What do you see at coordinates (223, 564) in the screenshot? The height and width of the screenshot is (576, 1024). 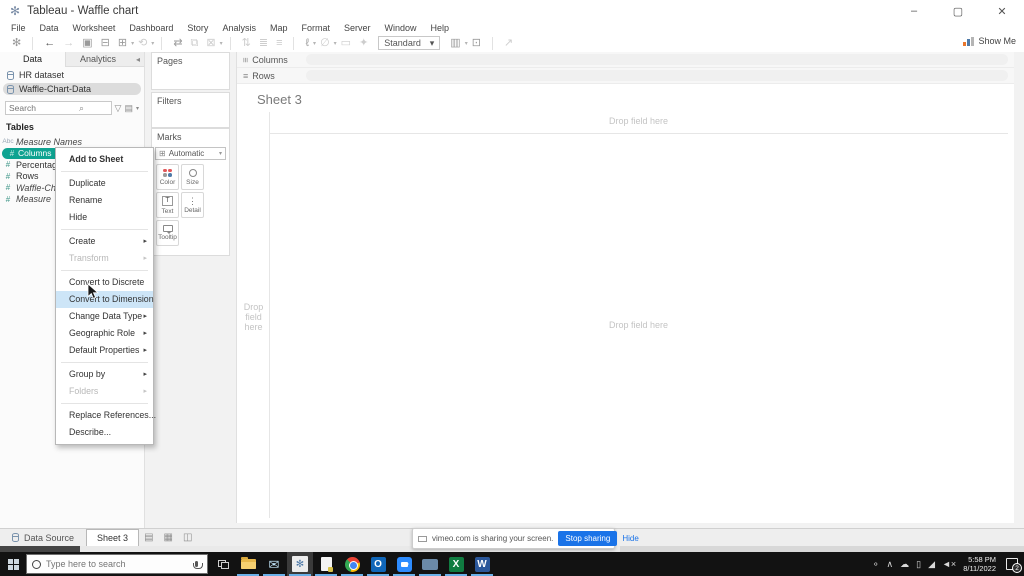 I see `task-view-icon` at bounding box center [223, 564].